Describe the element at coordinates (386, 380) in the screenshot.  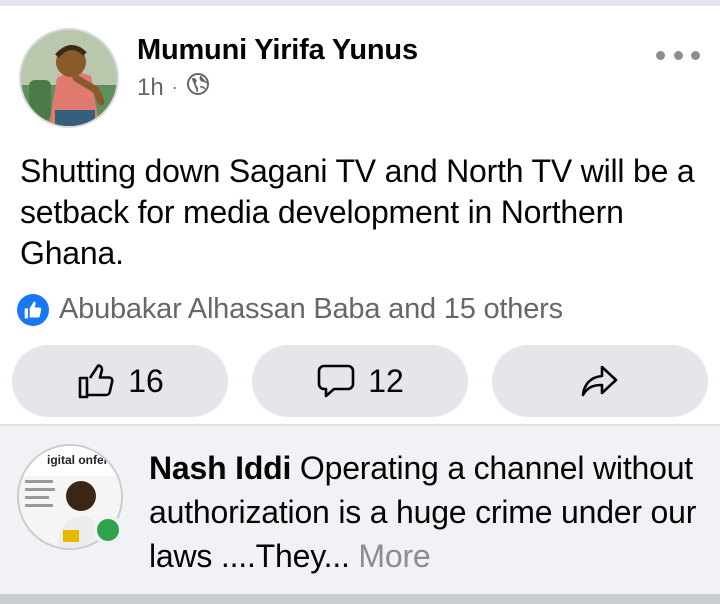
I see `comment-count: 12` at that location.